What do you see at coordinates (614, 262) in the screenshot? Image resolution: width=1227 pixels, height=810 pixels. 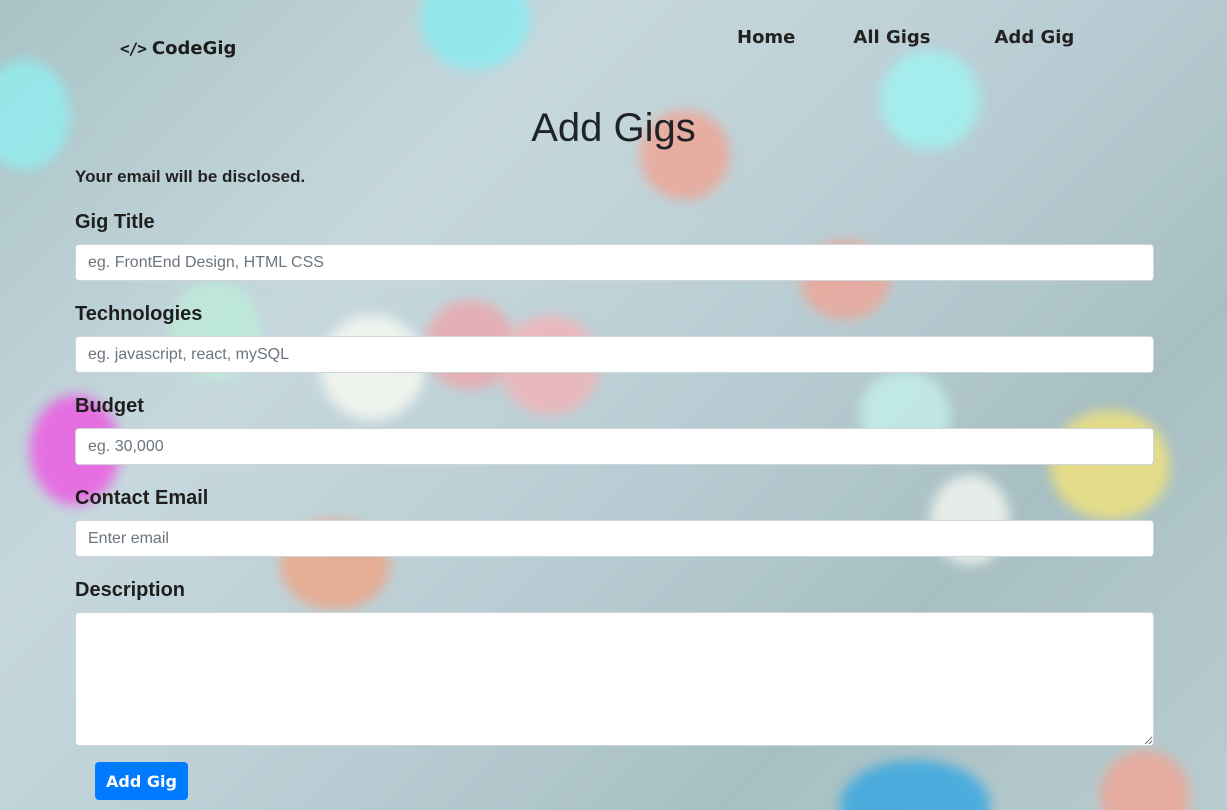 I see `gig-title-input` at bounding box center [614, 262].